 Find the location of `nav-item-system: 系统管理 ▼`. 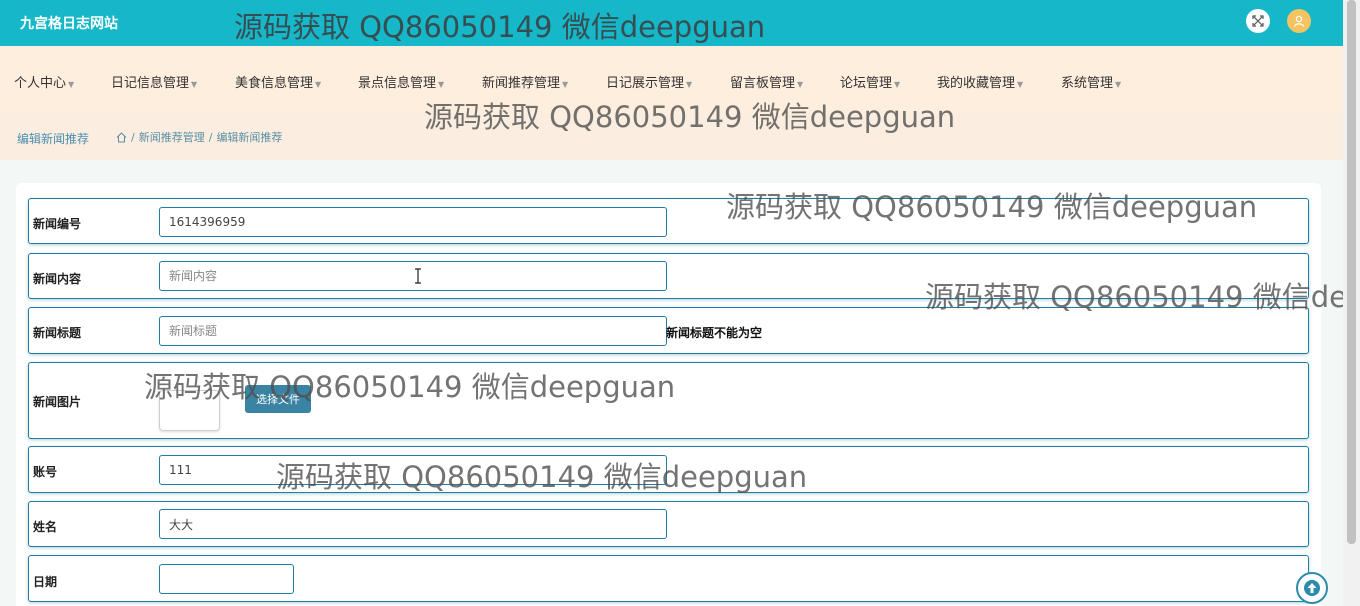

nav-item-system: 系统管理 ▼ is located at coordinates (1091, 81).